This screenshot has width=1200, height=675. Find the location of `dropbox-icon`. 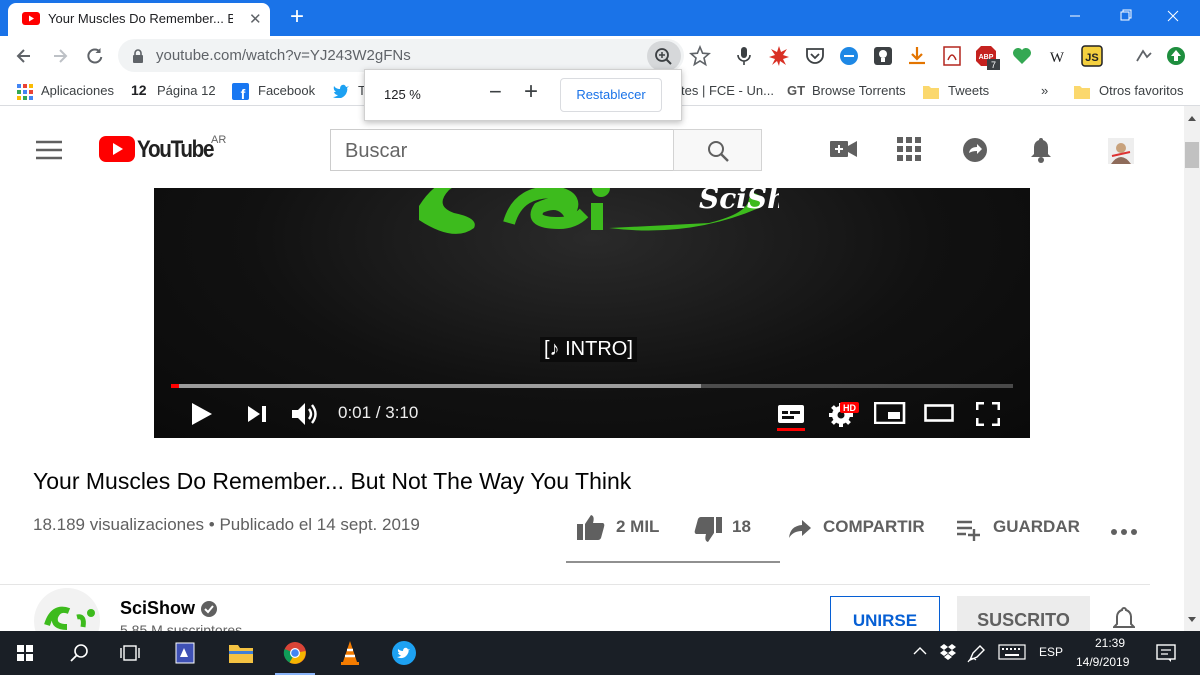

dropbox-icon is located at coordinates (948, 652).